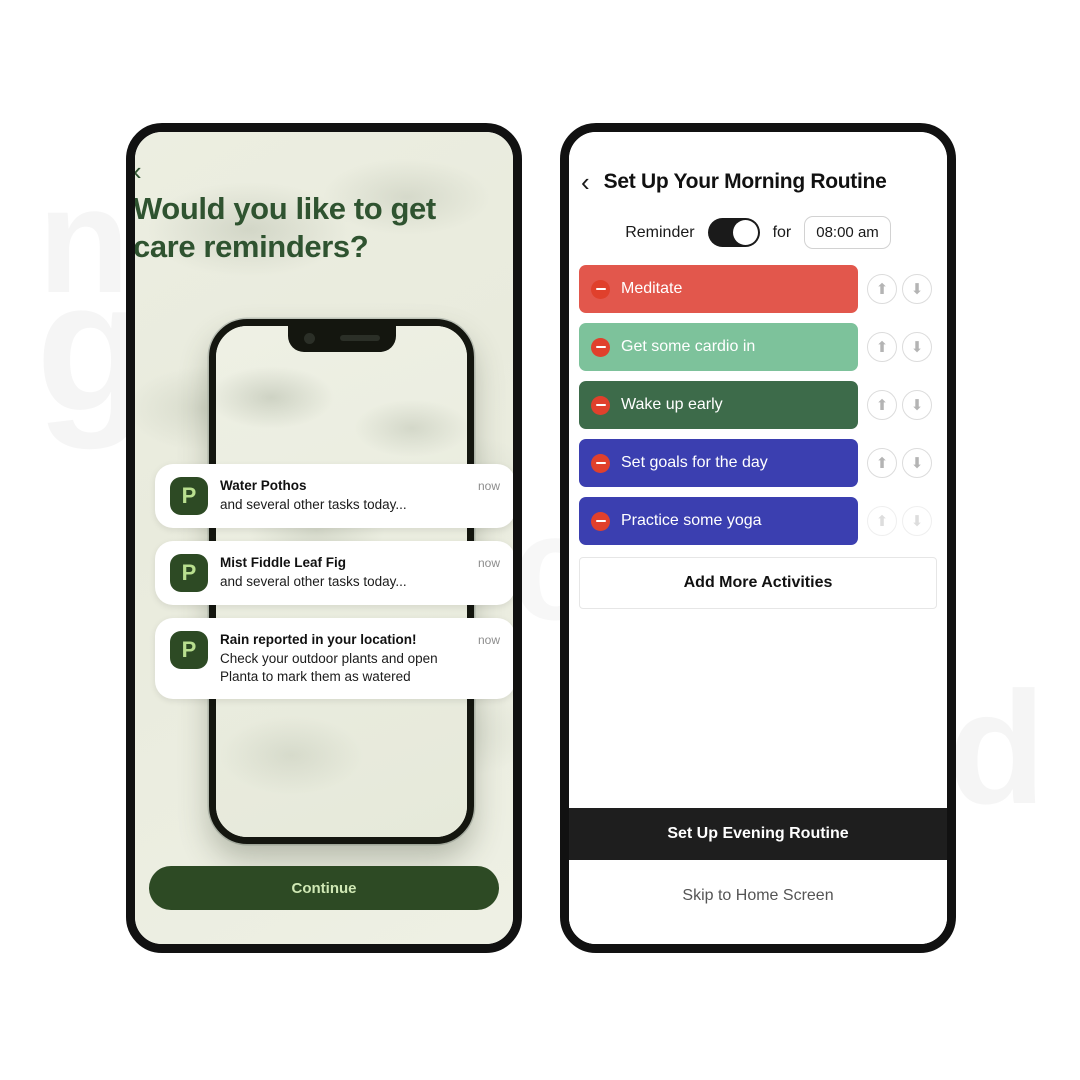 The image size is (1080, 1080). What do you see at coordinates (718, 289) in the screenshot?
I see `activity-chip: Meditate` at bounding box center [718, 289].